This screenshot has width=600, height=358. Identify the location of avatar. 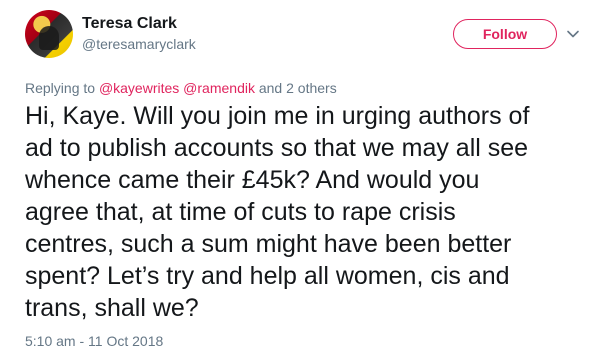
(49, 34).